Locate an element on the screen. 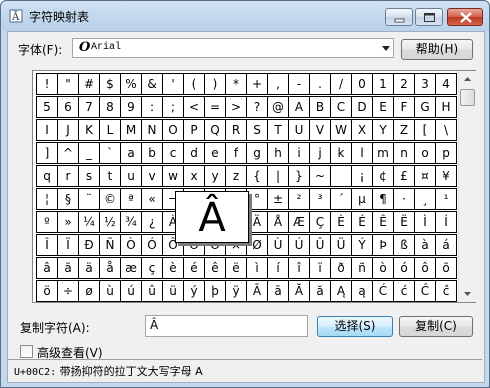 The width and height of the screenshot is (490, 388). char-cell: Ò is located at coordinates (131, 245).